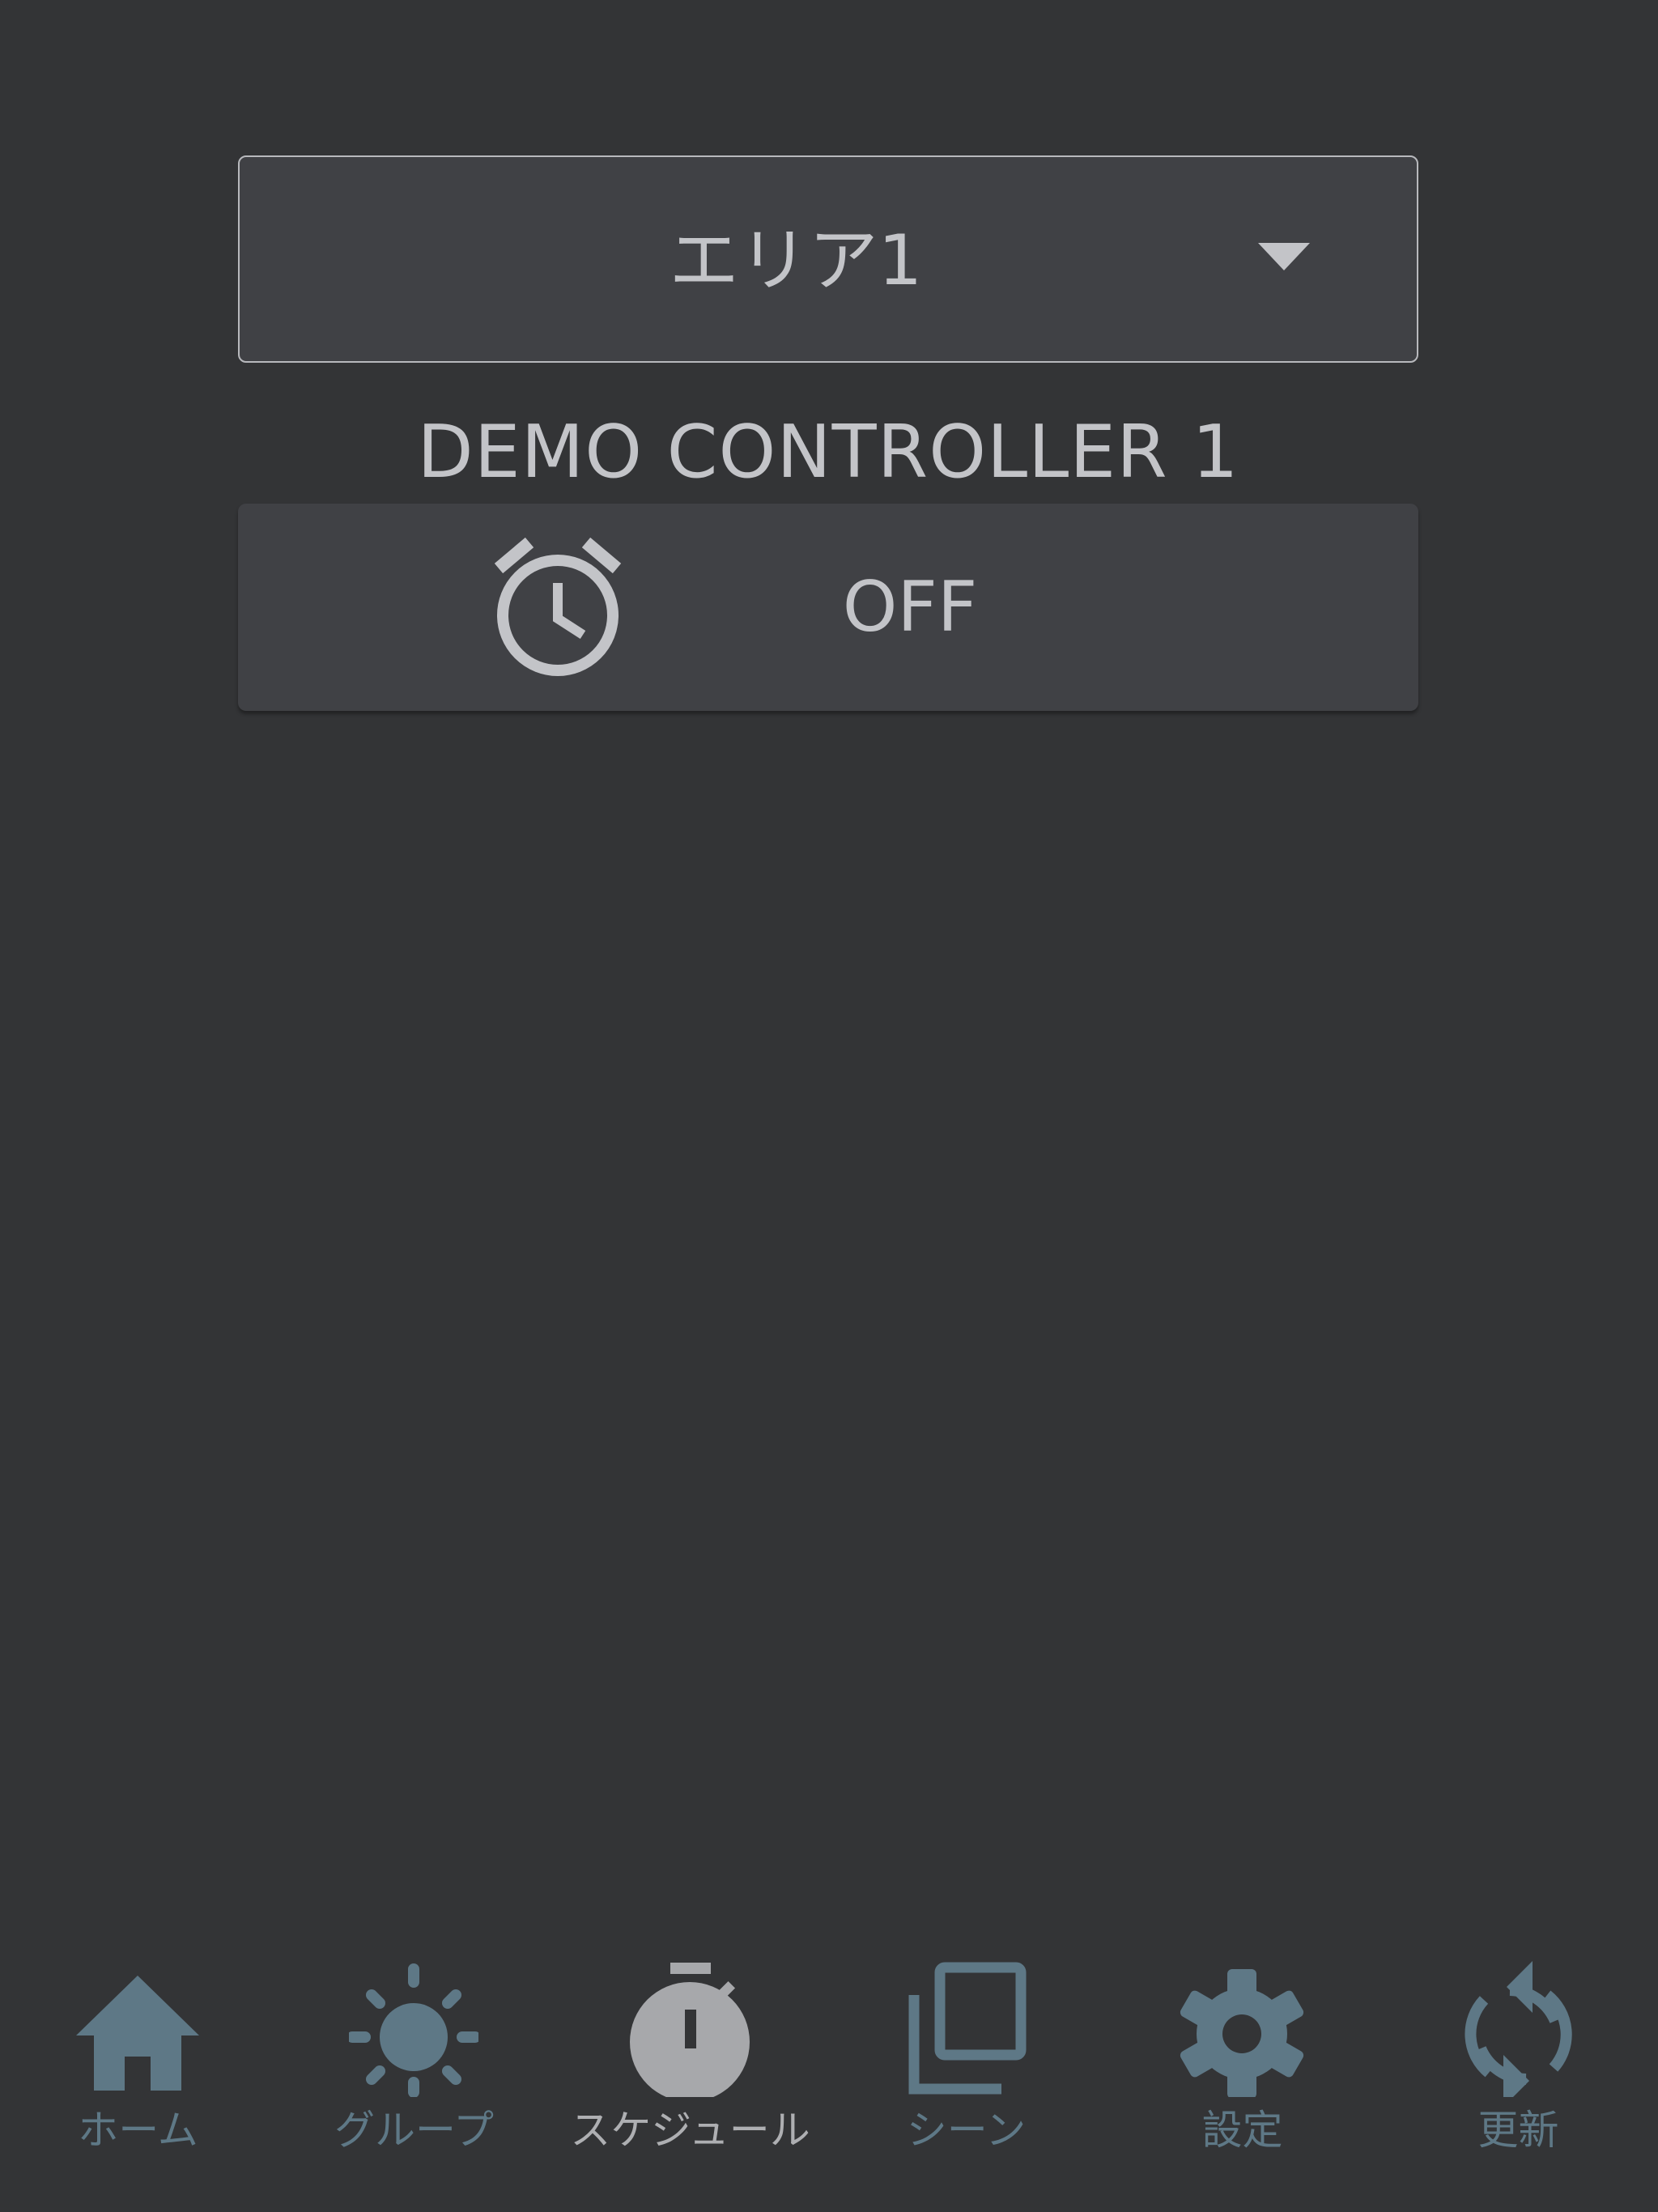  I want to click on area-dropdown: エリア1, so click(828, 259).